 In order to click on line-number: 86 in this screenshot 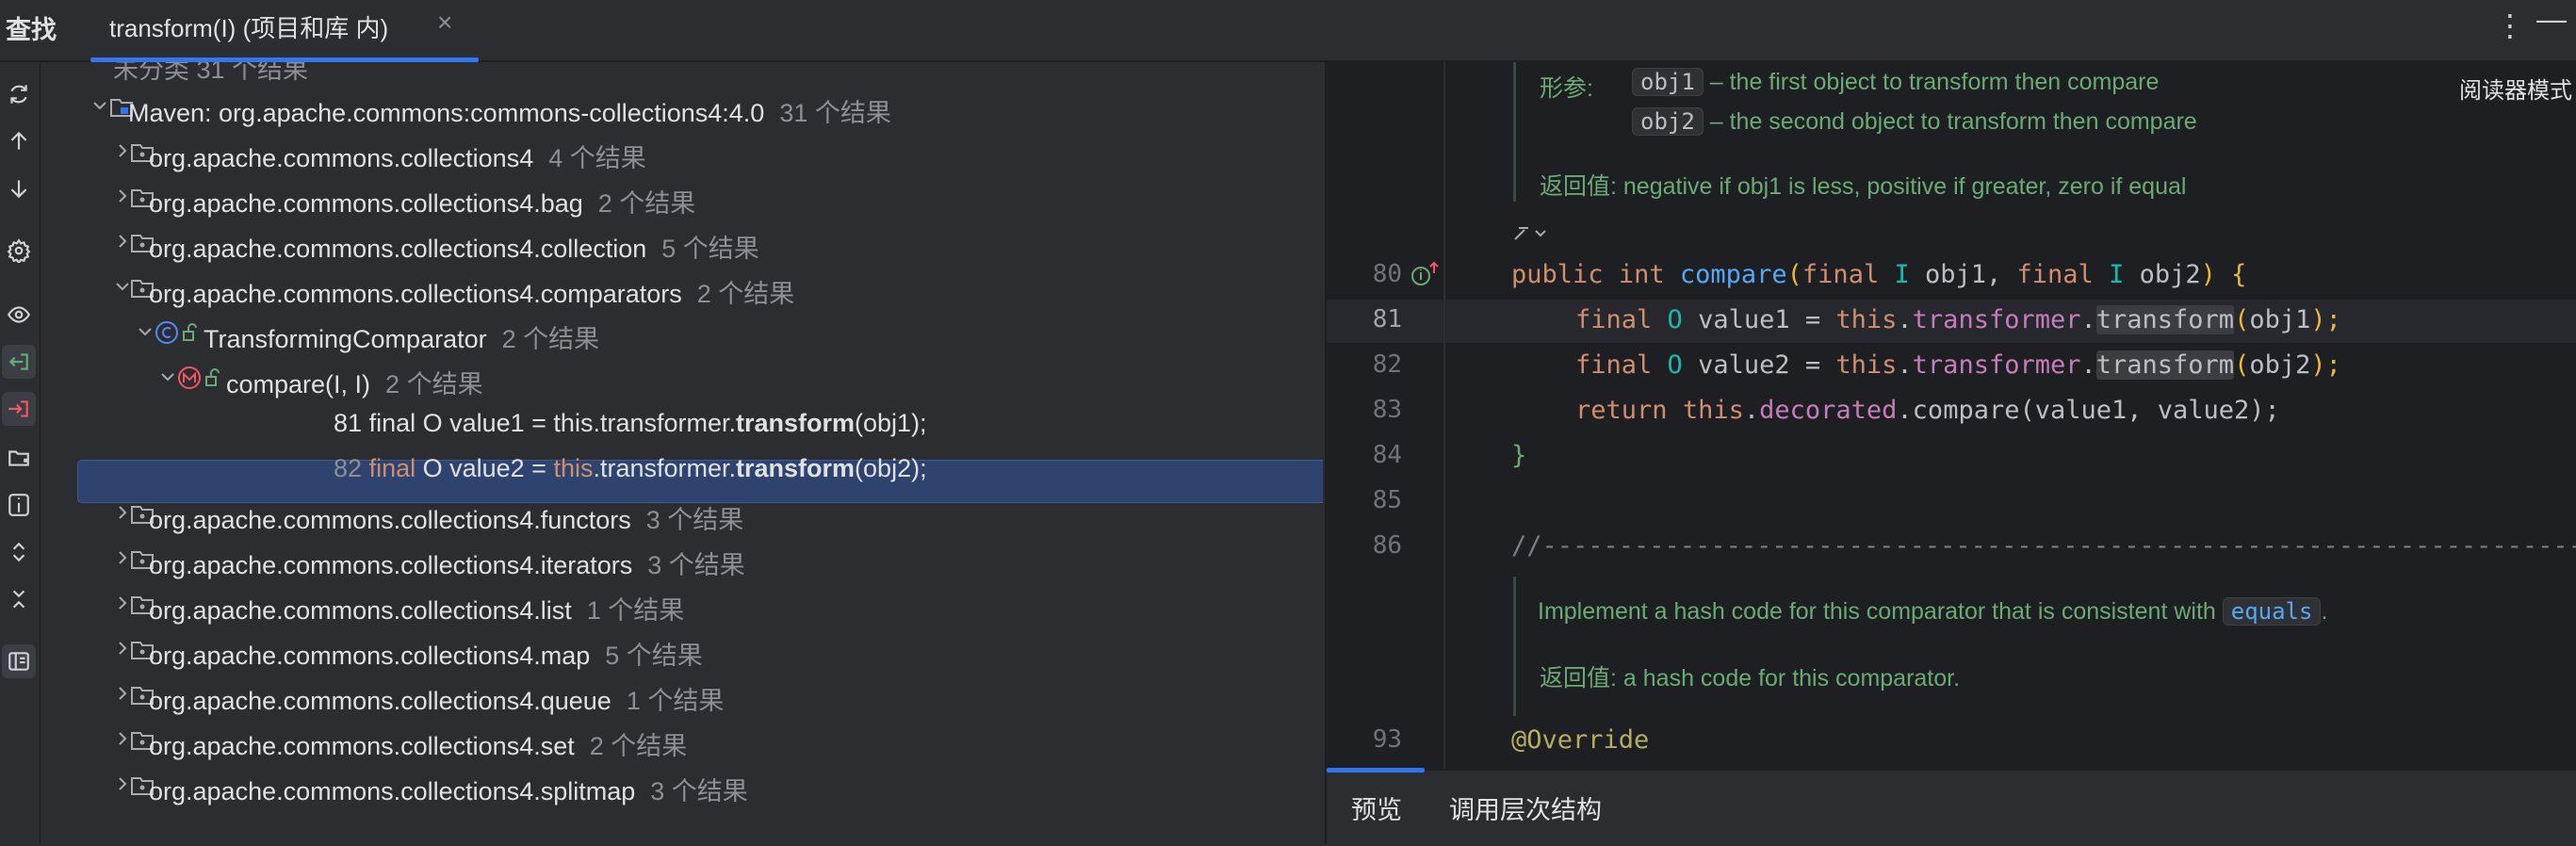, I will do `click(1387, 546)`.